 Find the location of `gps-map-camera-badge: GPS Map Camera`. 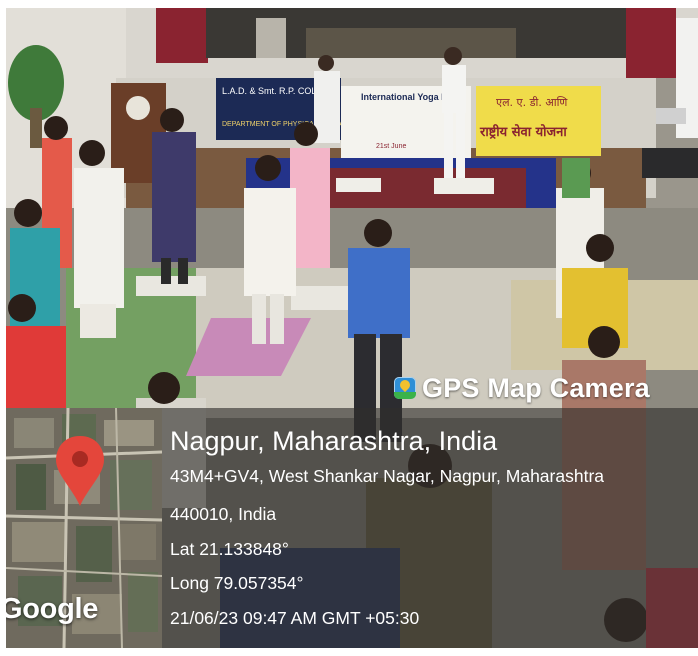

gps-map-camera-badge: GPS Map Camera is located at coordinates (522, 388).